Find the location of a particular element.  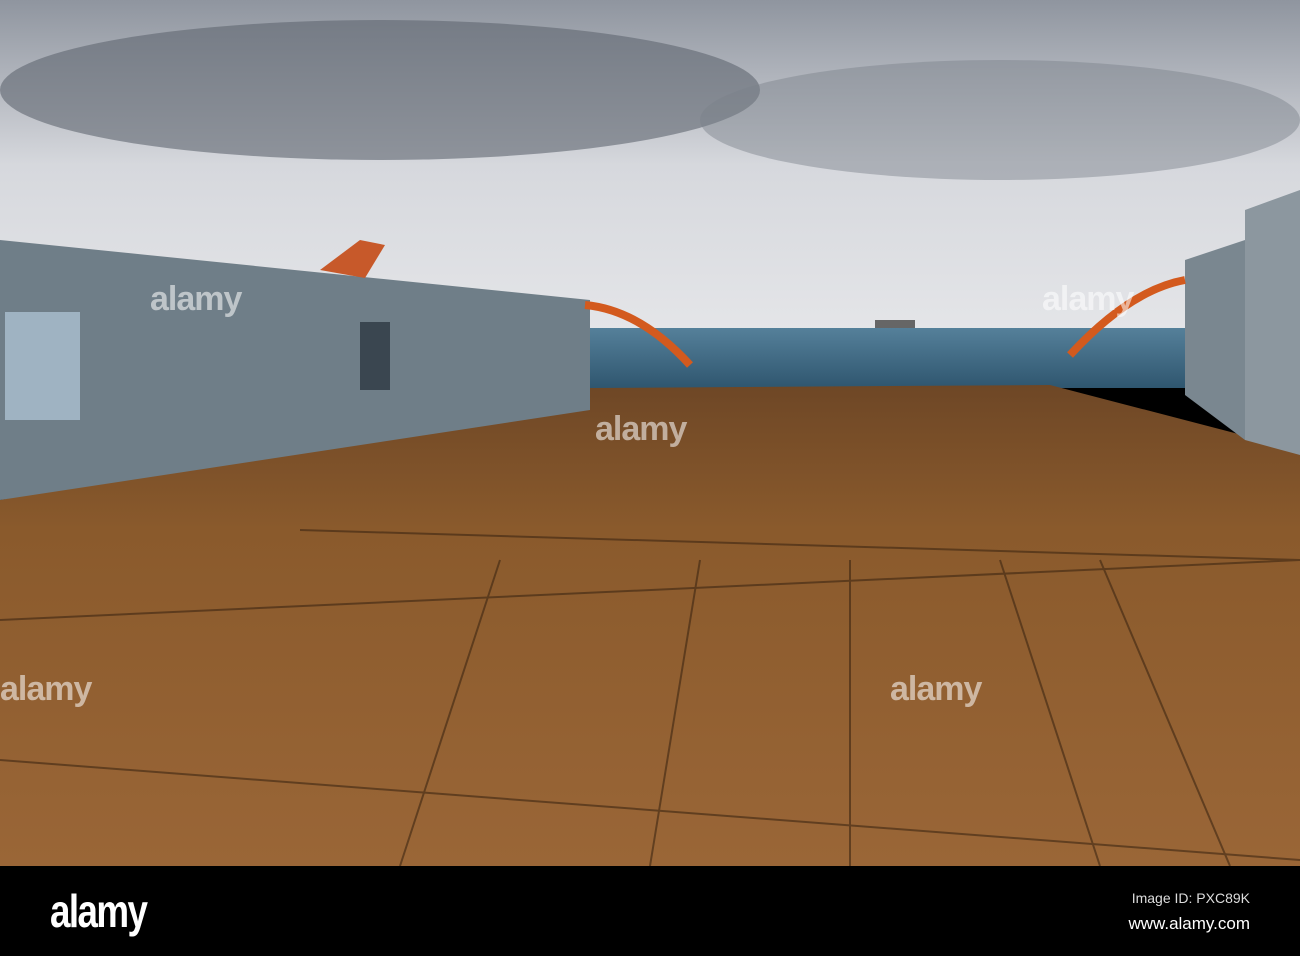

footer-bar: alamy Image ID: PXC89K www.alamy.com is located at coordinates (650, 911).